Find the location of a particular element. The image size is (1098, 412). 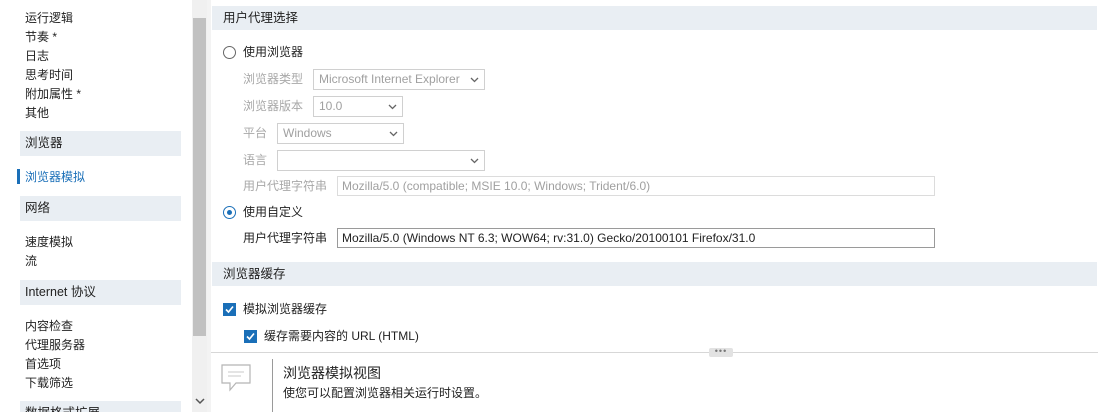

sidebar-item-additional-attributes: 附加属性 * is located at coordinates (53, 94).